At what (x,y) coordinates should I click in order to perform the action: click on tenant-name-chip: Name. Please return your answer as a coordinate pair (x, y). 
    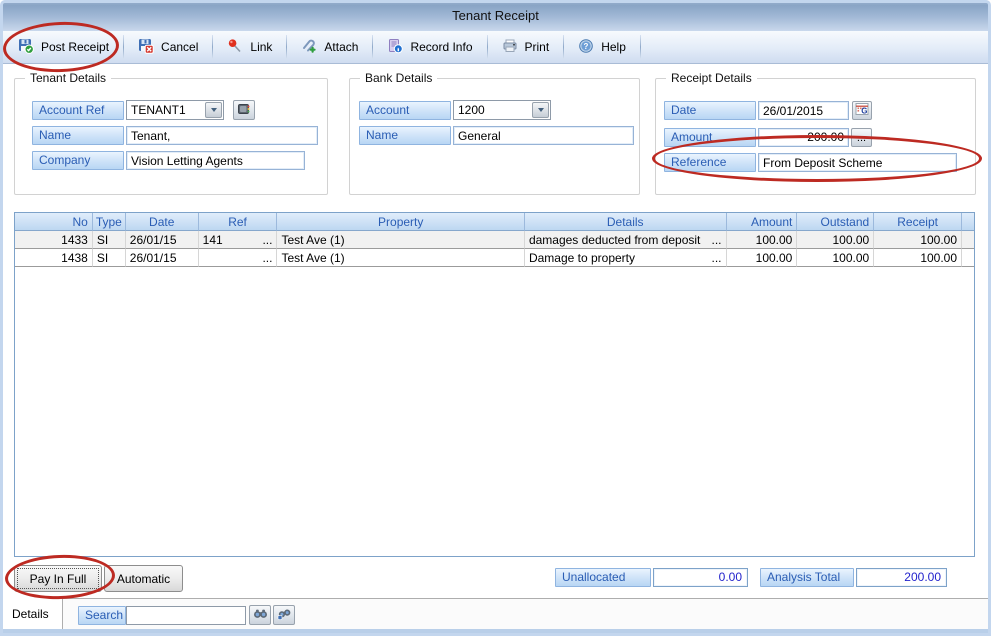
    Looking at the image, I should click on (78, 135).